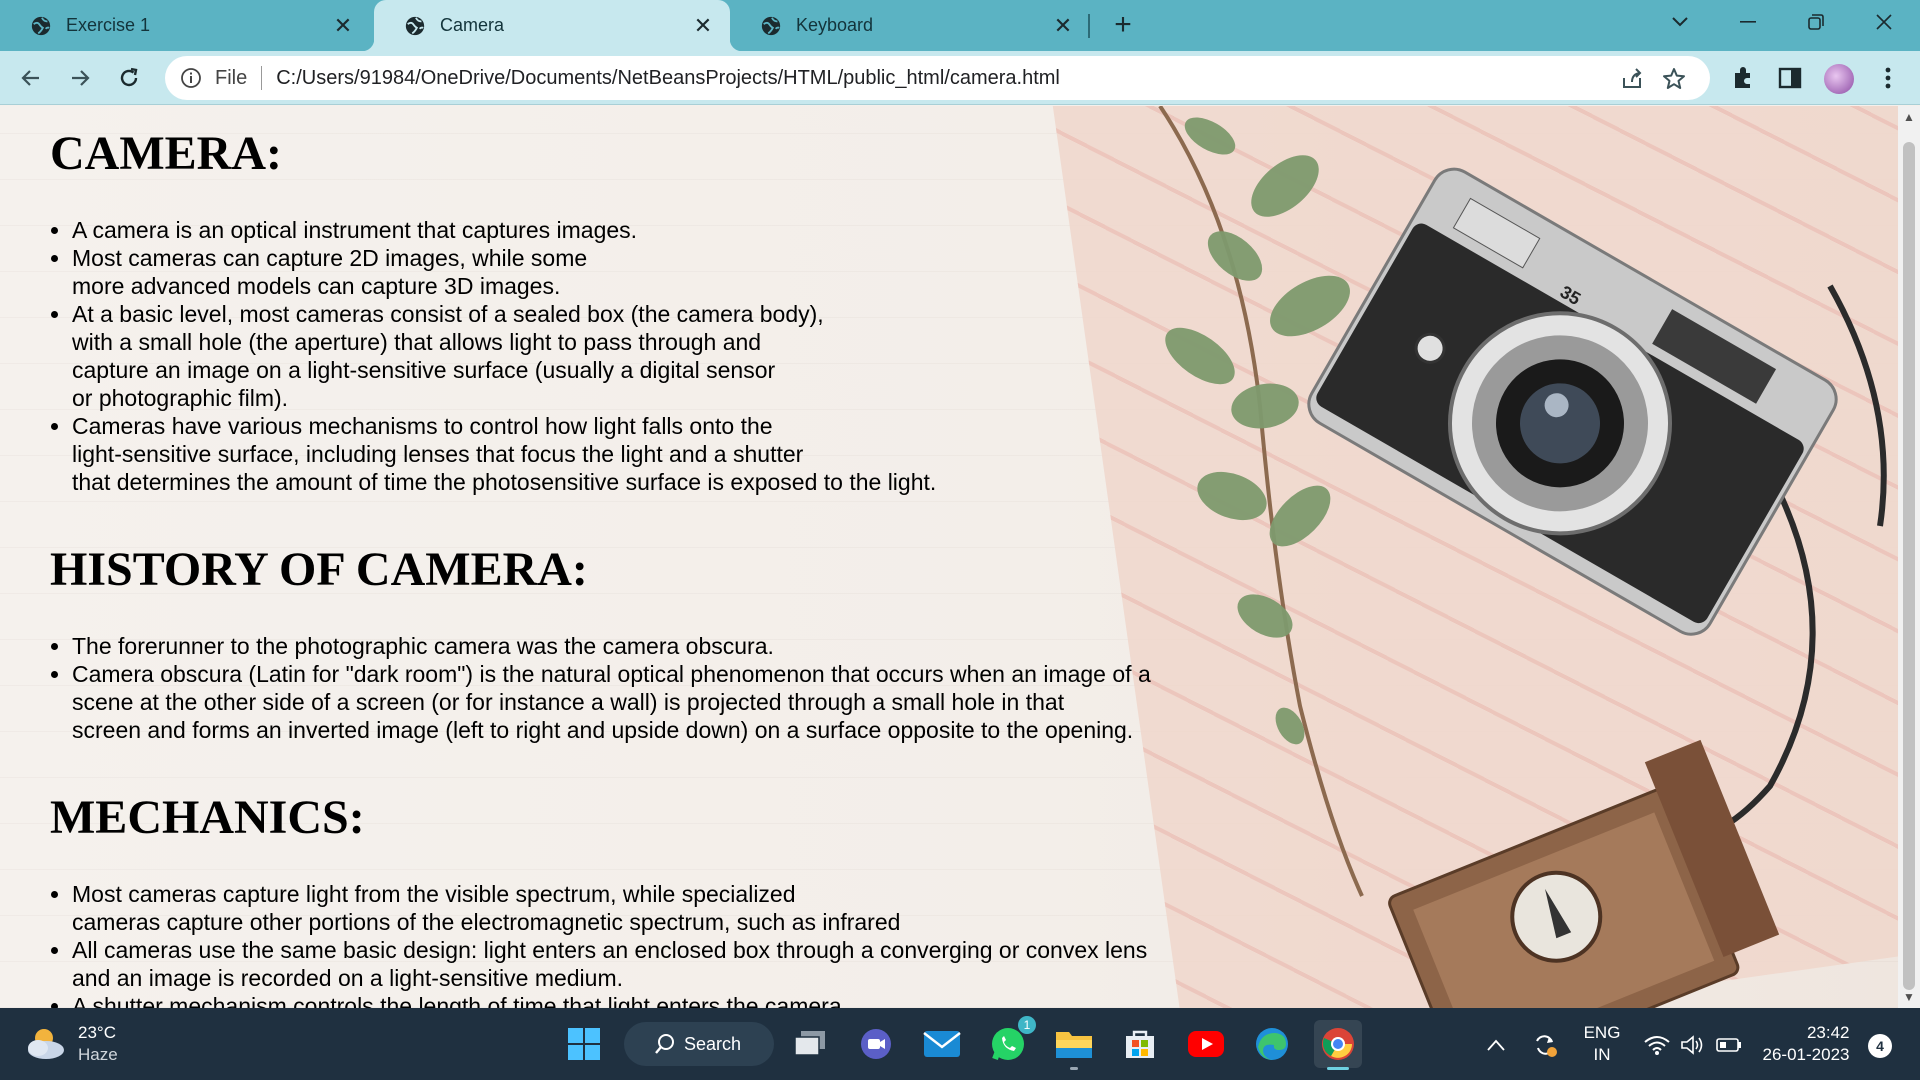  Describe the element at coordinates (1206, 1044) in the screenshot. I see `youtube-button` at that location.